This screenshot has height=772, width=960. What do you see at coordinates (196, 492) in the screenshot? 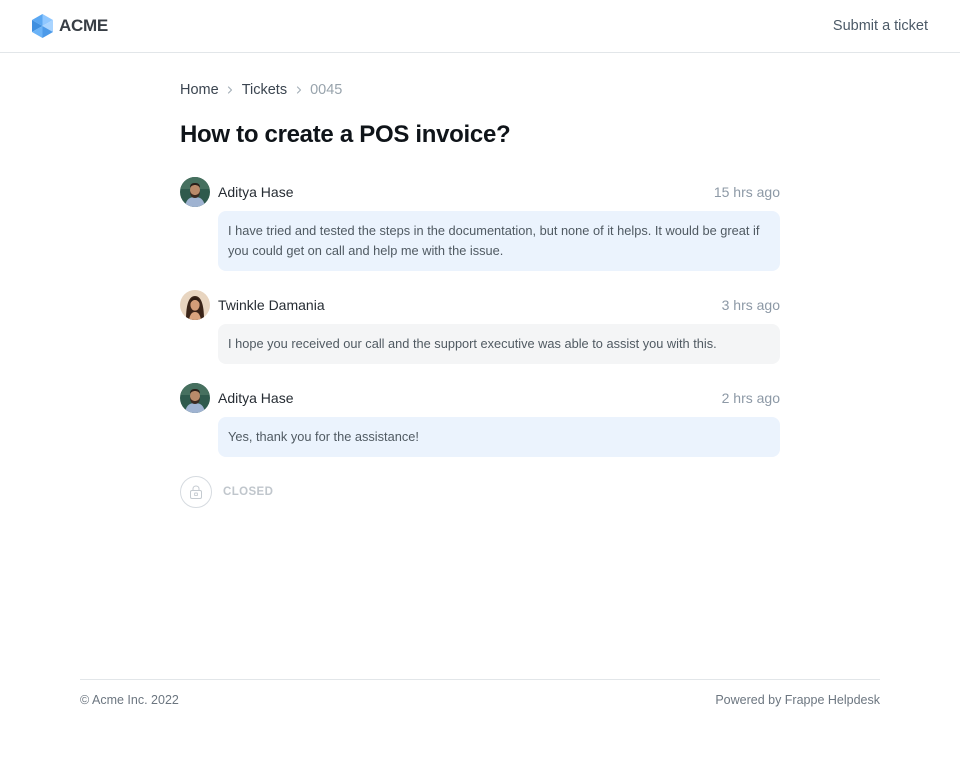
I see `lock-icon` at bounding box center [196, 492].